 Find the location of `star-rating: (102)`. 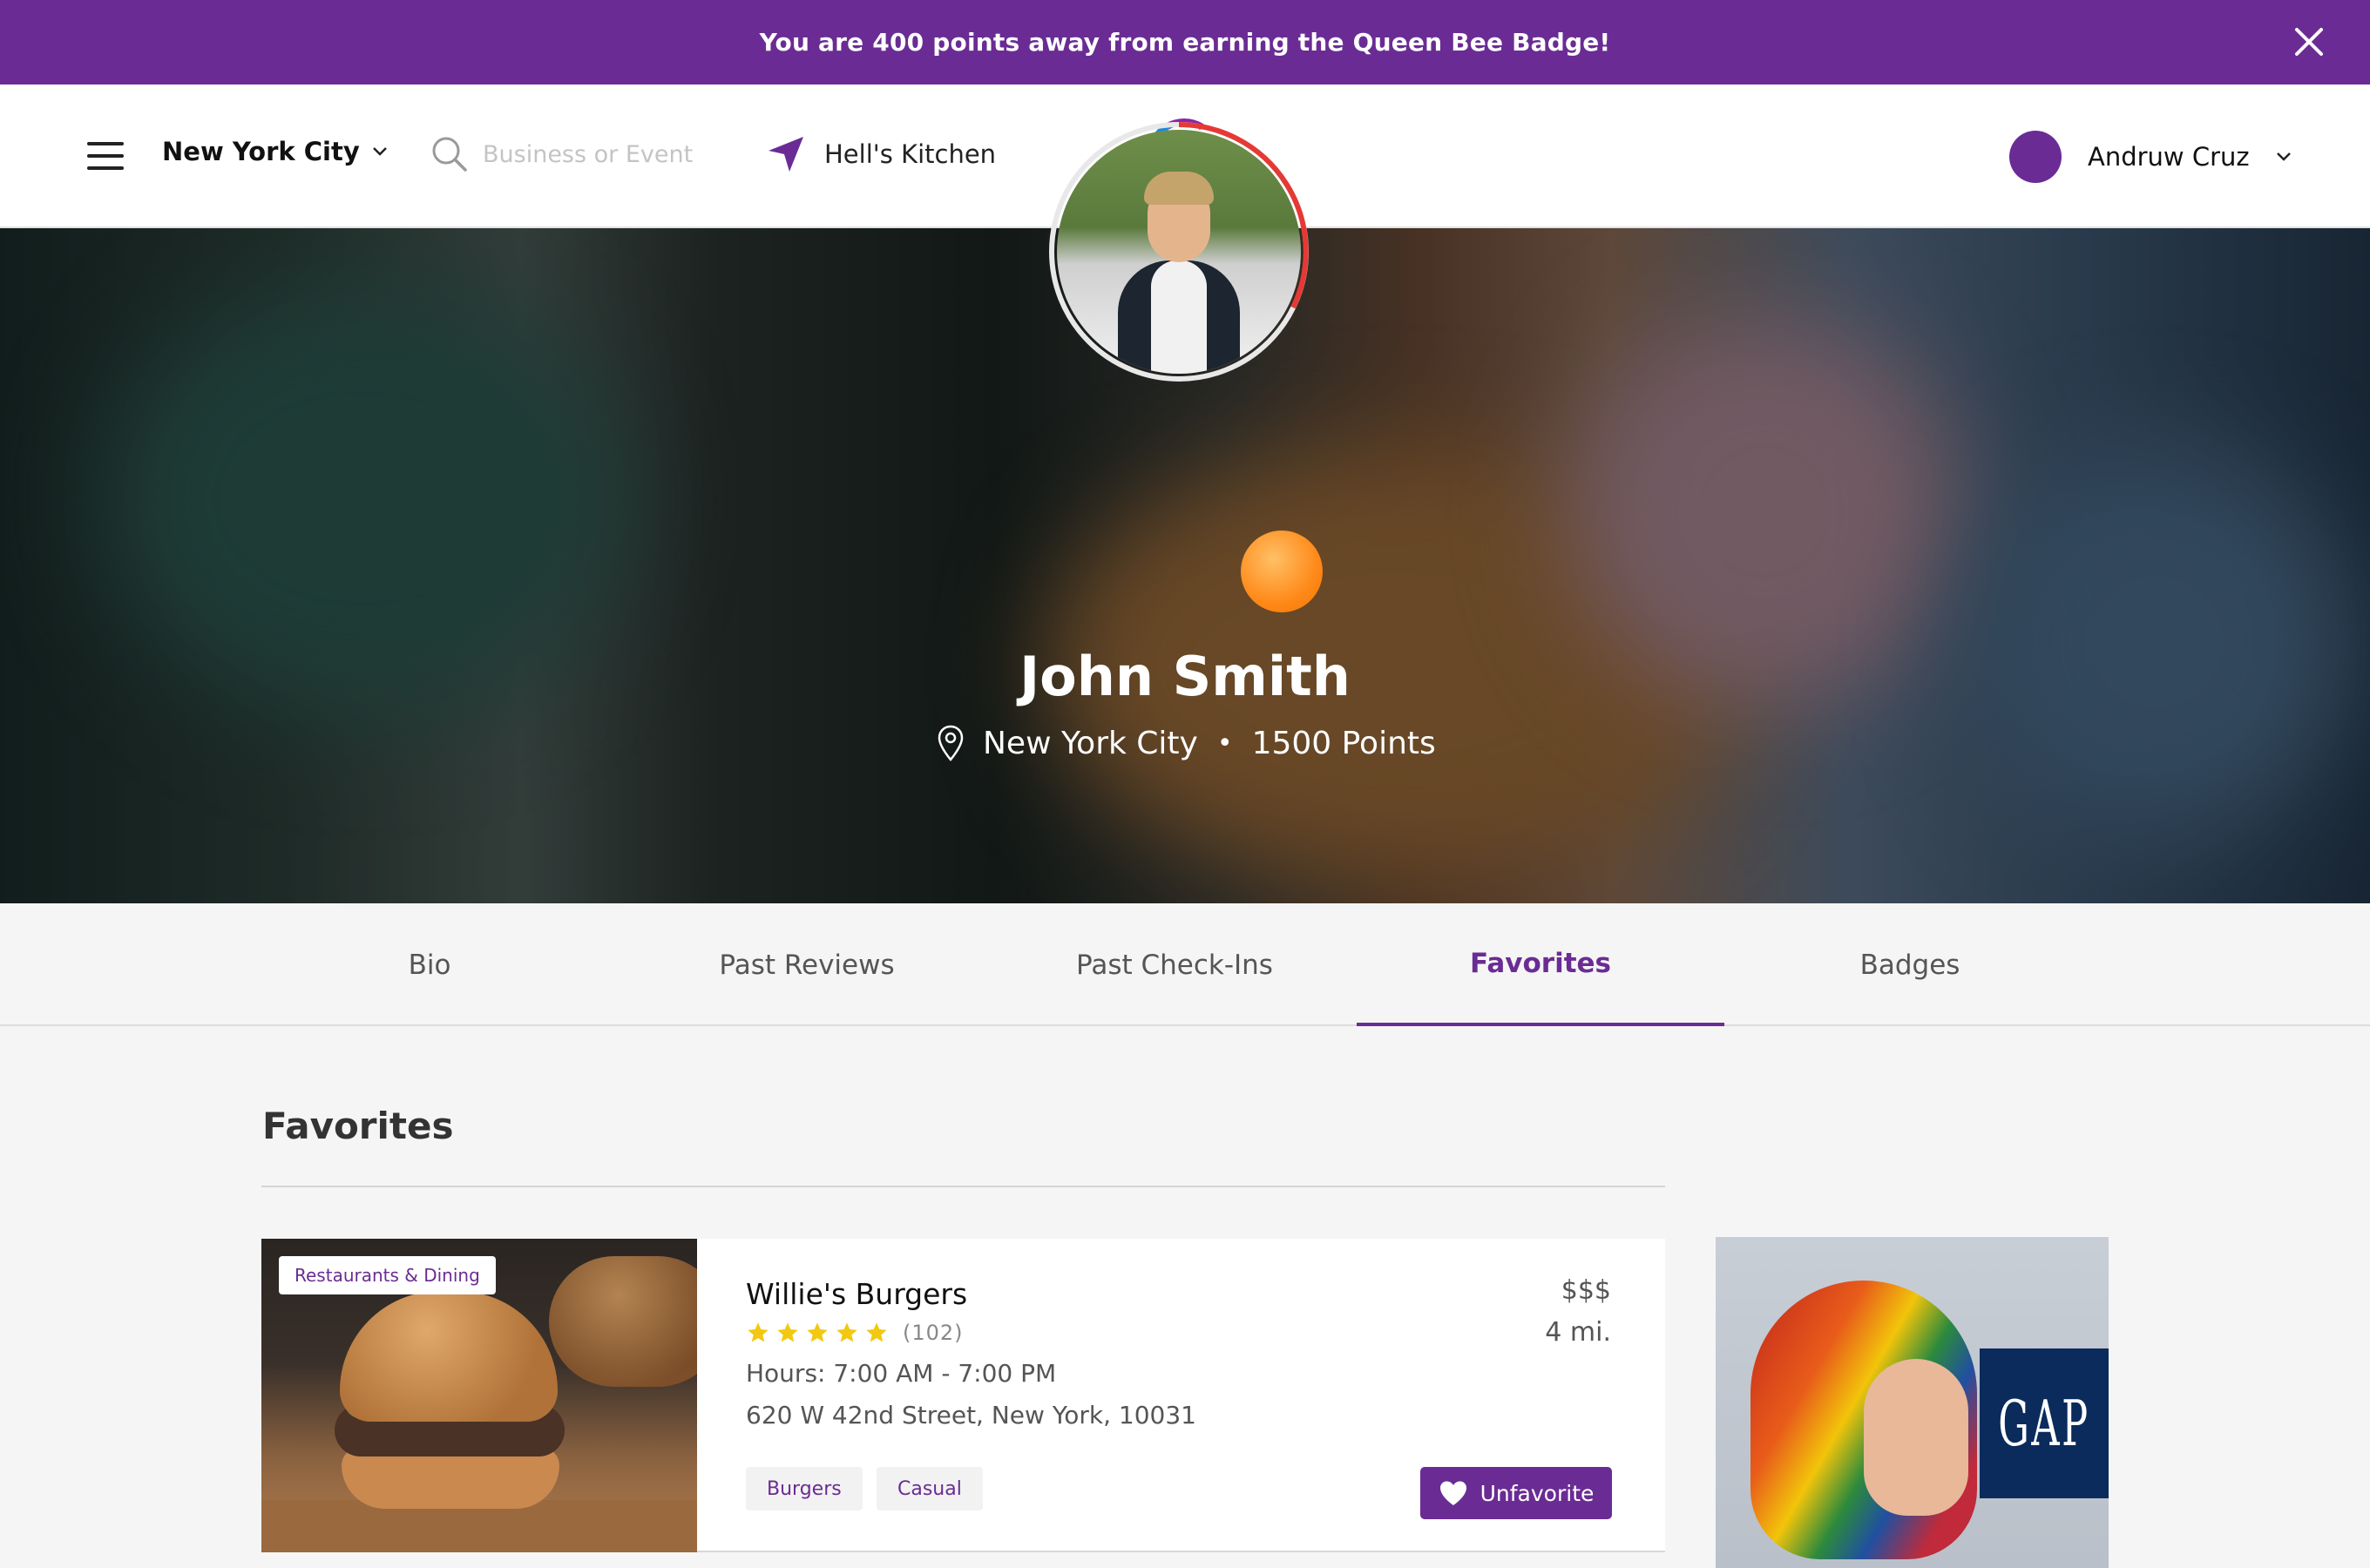

star-rating: (102) is located at coordinates (855, 1333).